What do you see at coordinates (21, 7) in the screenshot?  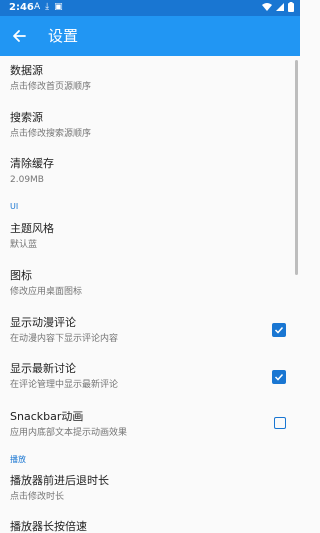 I see `status-time: 2:46` at bounding box center [21, 7].